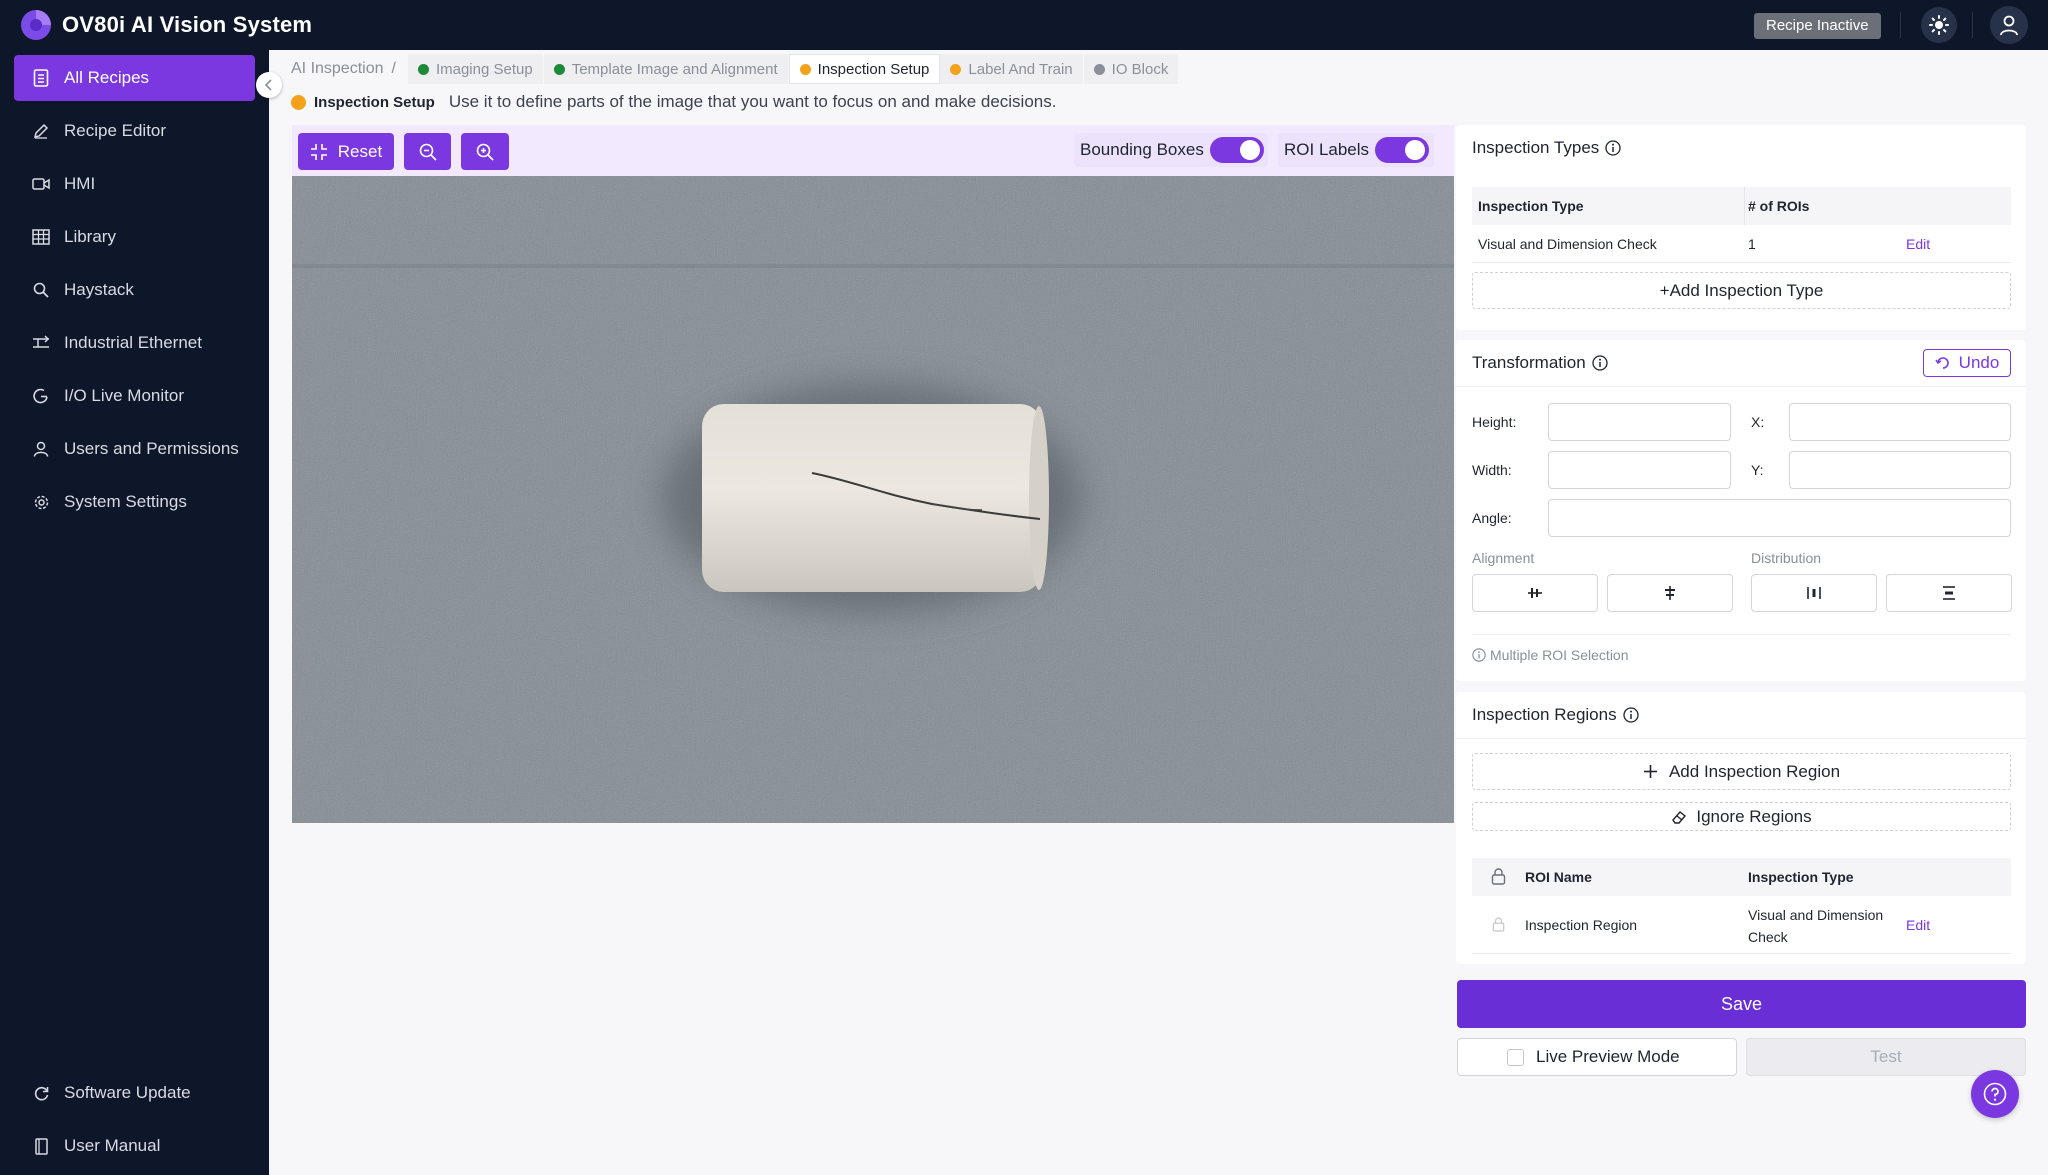 This screenshot has height=1175, width=2048. I want to click on zoom-in-button, so click(485, 151).